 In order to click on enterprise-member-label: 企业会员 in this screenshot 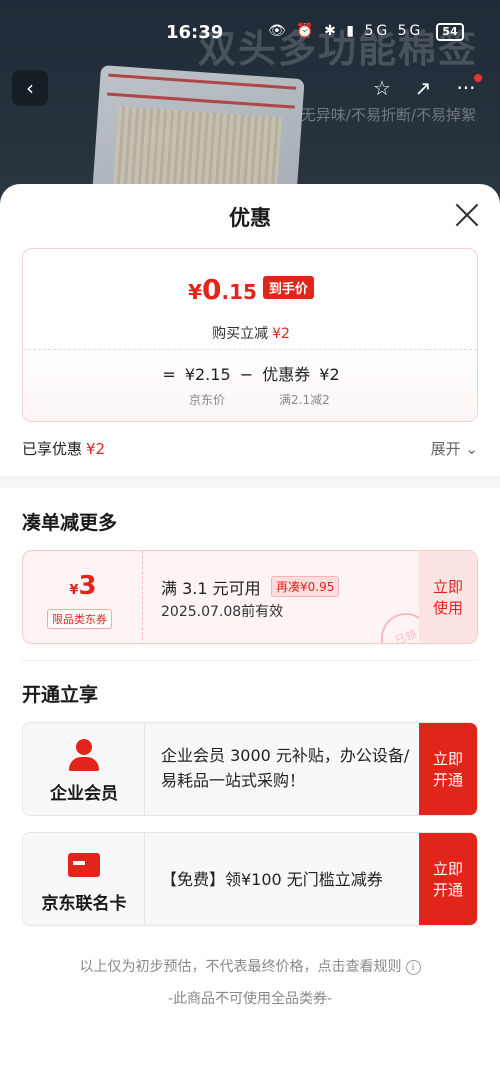, I will do `click(84, 794)`.